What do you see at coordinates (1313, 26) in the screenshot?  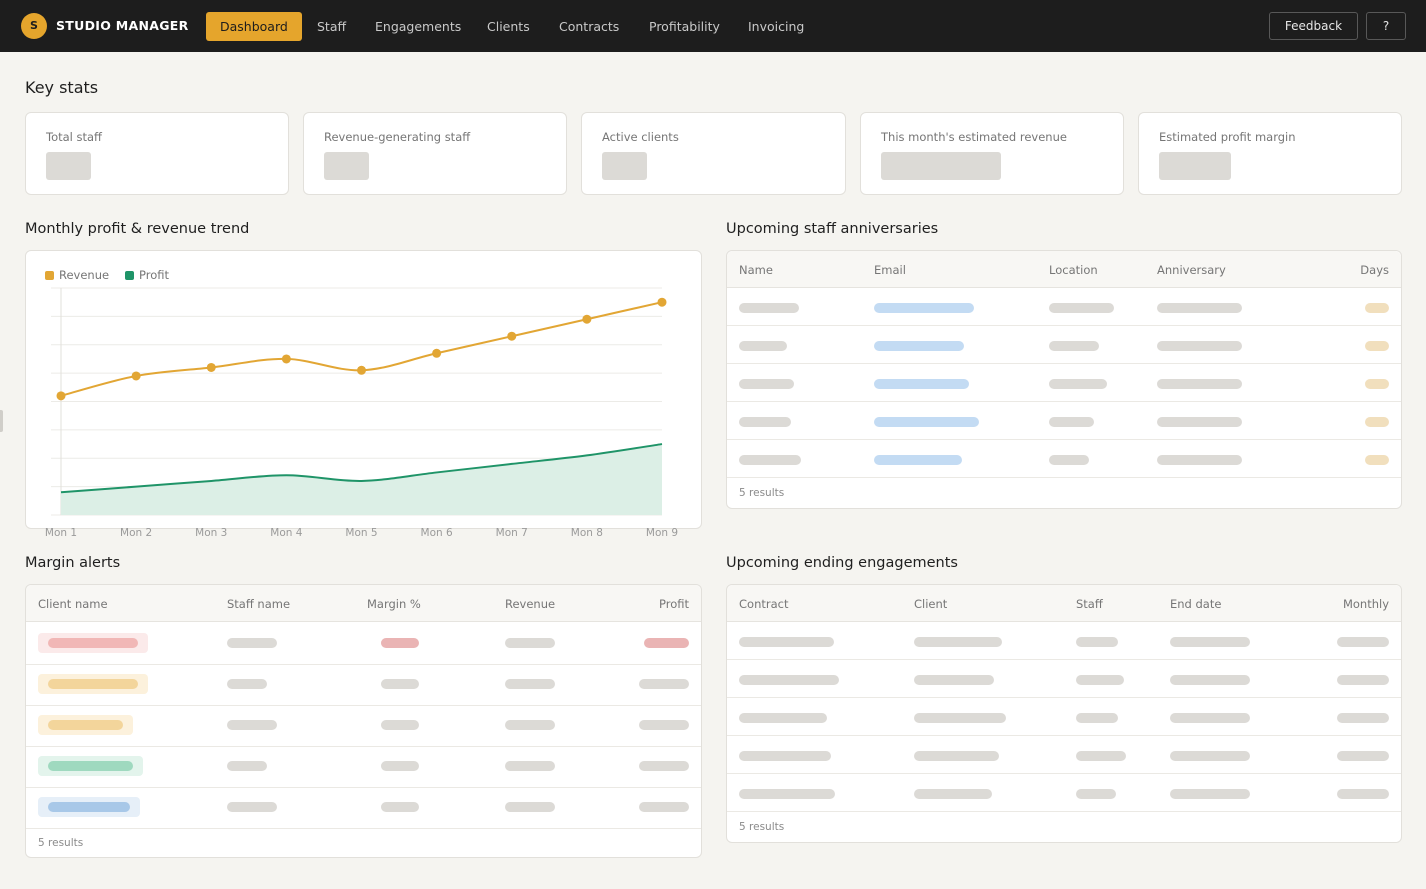 I see `feedback-button: Feedback` at bounding box center [1313, 26].